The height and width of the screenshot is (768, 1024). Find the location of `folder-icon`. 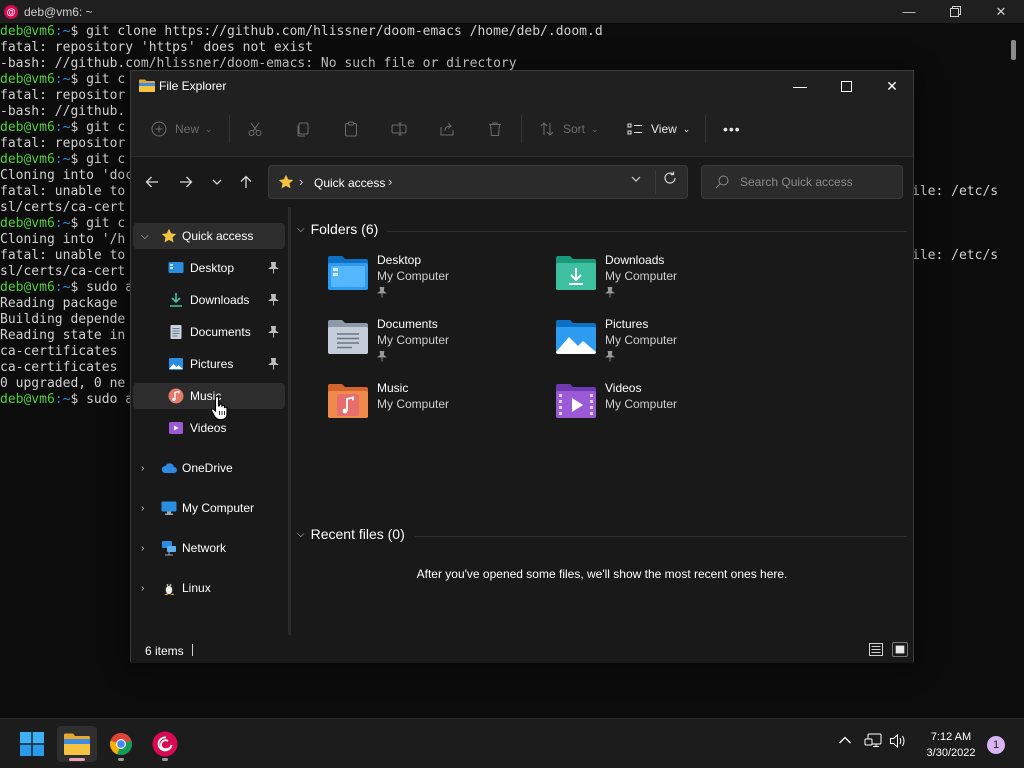

folder-icon is located at coordinates (147, 85).